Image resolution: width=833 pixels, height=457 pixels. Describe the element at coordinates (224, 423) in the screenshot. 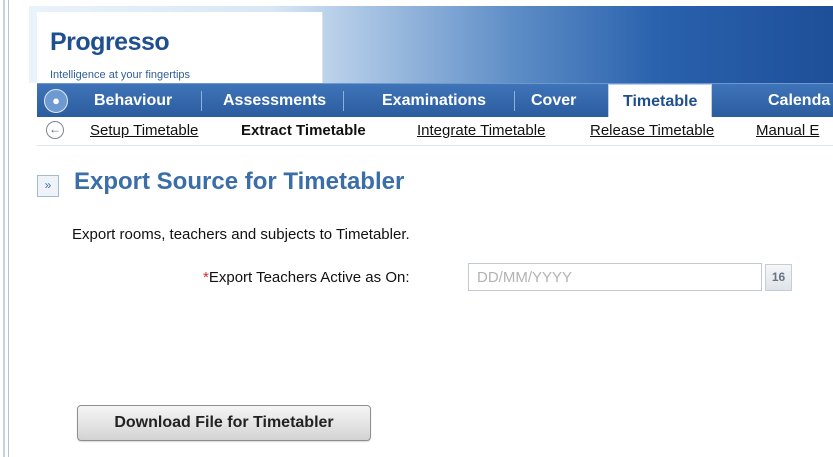

I see `download-file-button: Download File for Timetabler` at that location.